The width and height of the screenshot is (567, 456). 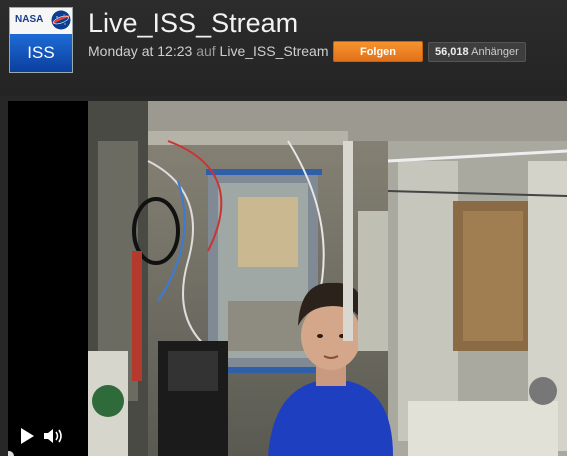 What do you see at coordinates (274, 51) in the screenshot?
I see `channel-link: Live_ISS_Stream` at bounding box center [274, 51].